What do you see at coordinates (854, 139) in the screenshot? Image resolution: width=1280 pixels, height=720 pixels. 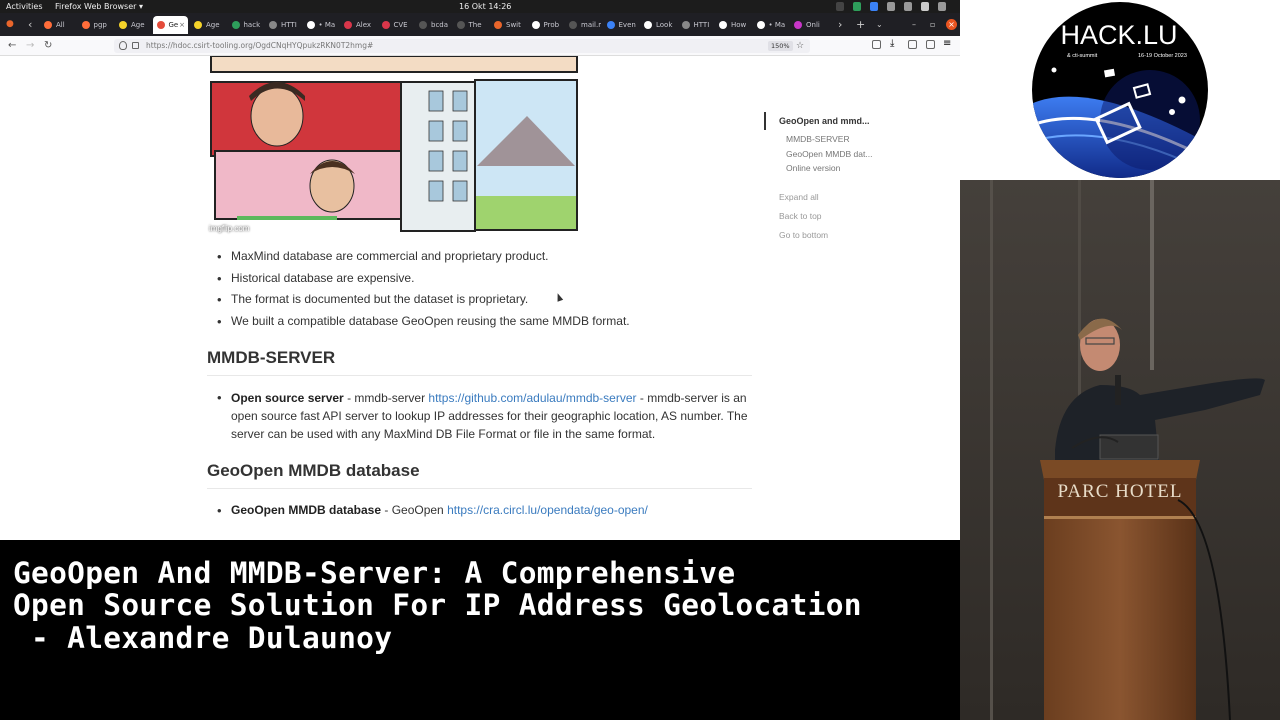 I see `toc-item: MMDB-SERVER` at bounding box center [854, 139].